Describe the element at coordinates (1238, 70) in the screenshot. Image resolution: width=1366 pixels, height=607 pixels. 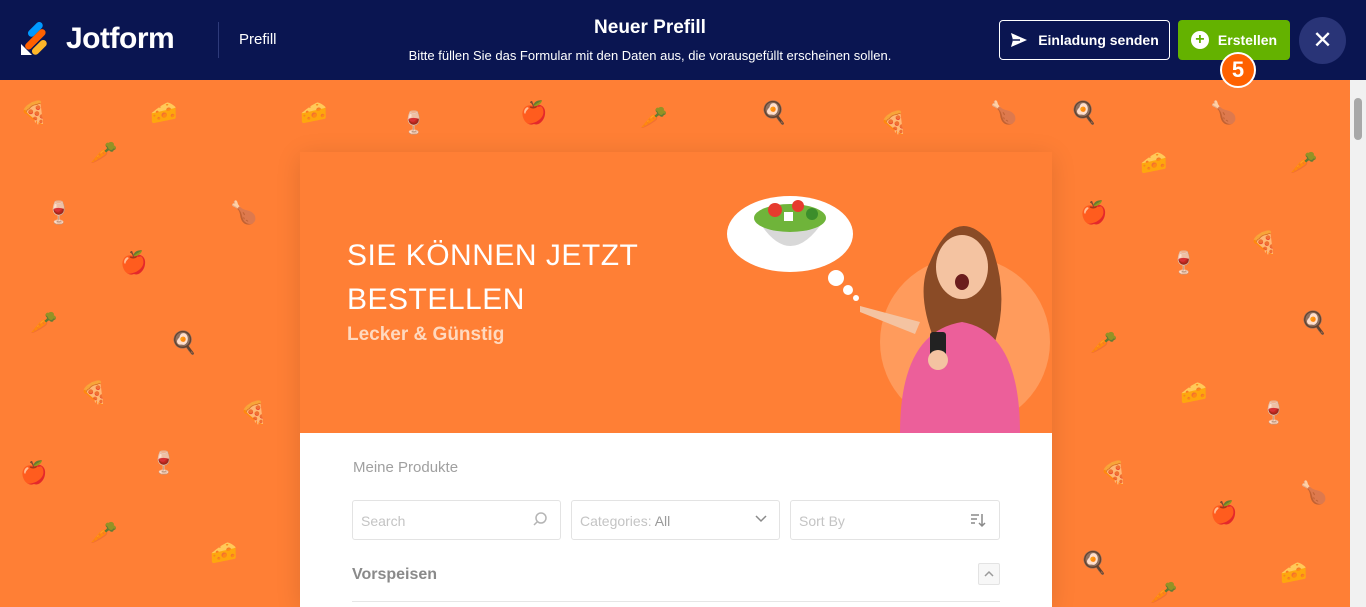
I see `step-badge: 5` at that location.